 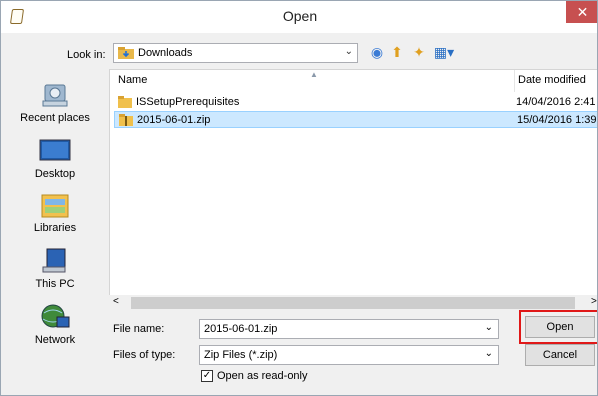 What do you see at coordinates (55, 118) in the screenshot?
I see `place-label: Recent places` at bounding box center [55, 118].